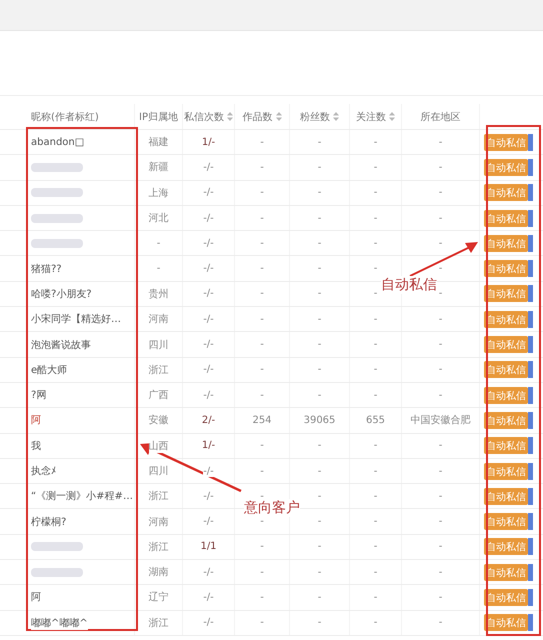 This screenshot has width=543, height=640. Describe the element at coordinates (371, 117) in the screenshot. I see `column-header: 关注数` at that location.